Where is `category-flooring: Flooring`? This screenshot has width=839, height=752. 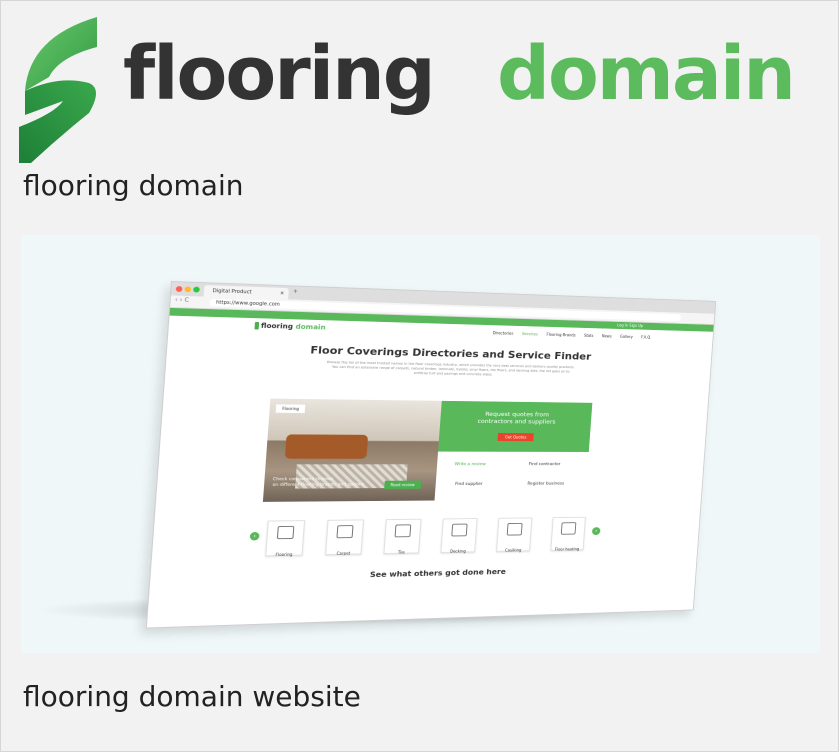
category-flooring: Flooring is located at coordinates (285, 538).